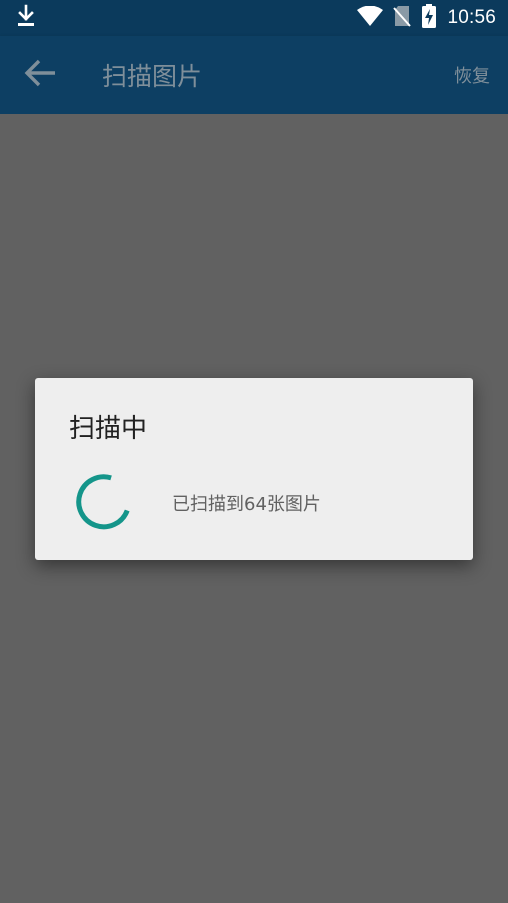 This screenshot has width=508, height=903. What do you see at coordinates (472, 75) in the screenshot?
I see `restore-button: 恢复` at bounding box center [472, 75].